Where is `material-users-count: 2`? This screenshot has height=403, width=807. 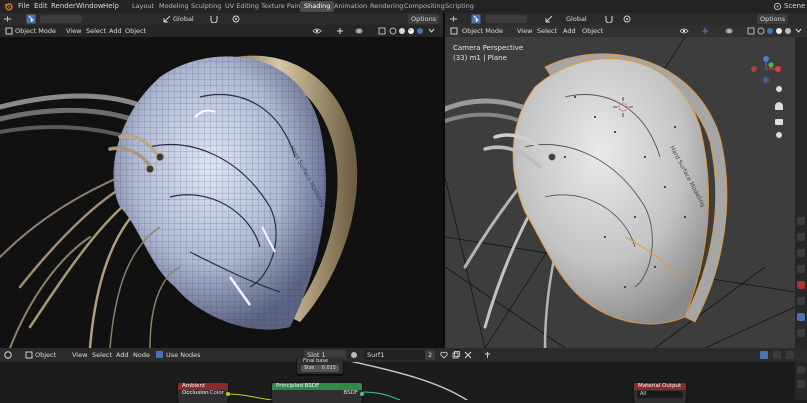
material-users-count: 2 is located at coordinates (430, 355).